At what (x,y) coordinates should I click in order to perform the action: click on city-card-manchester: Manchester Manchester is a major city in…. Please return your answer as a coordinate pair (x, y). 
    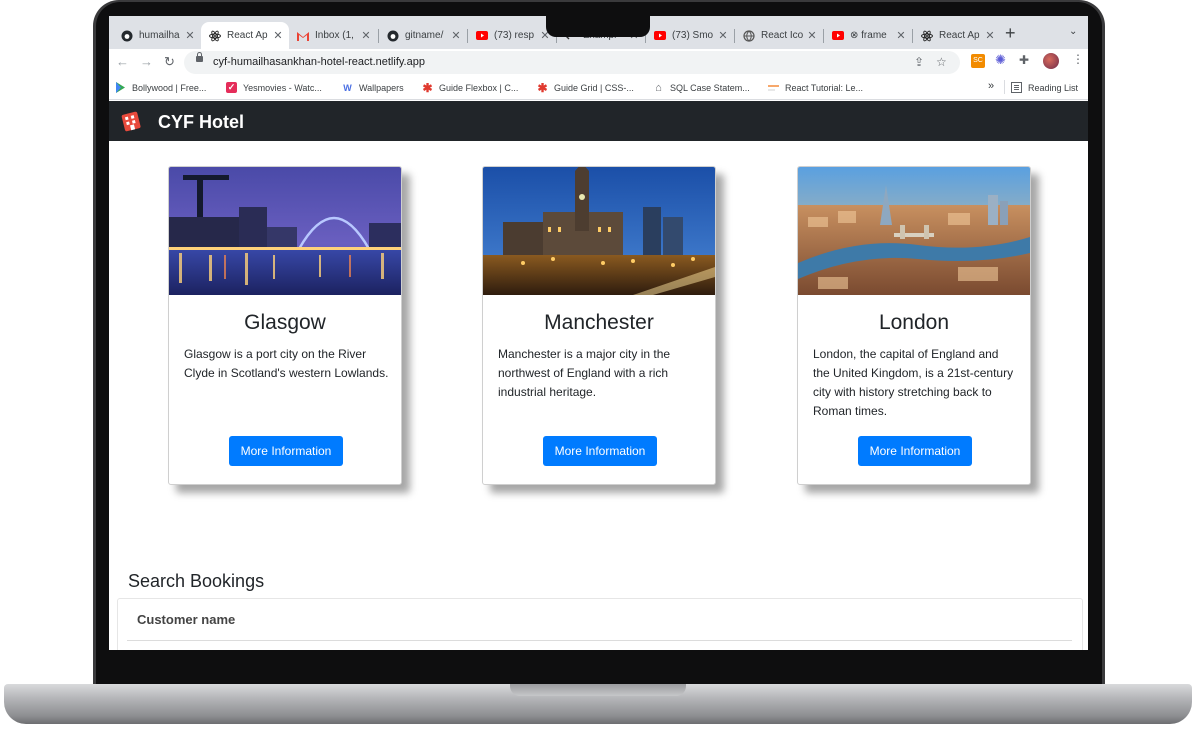
    Looking at the image, I should click on (599, 325).